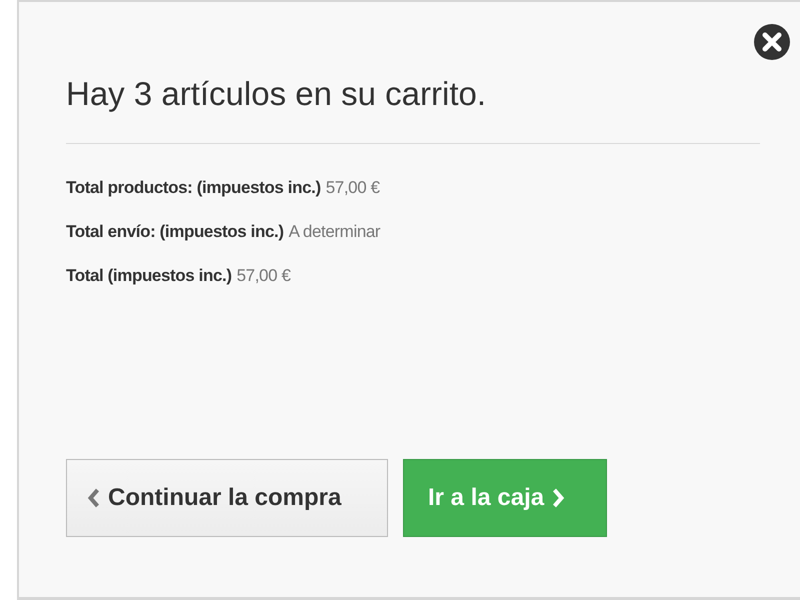  Describe the element at coordinates (334, 231) in the screenshot. I see `total-value: A determinar` at that location.